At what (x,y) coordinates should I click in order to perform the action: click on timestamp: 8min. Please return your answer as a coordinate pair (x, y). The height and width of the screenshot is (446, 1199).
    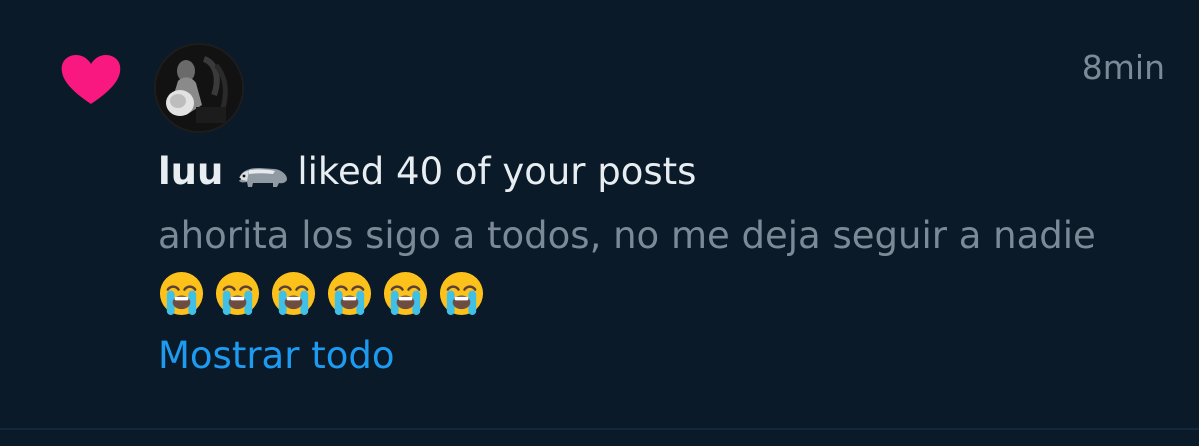
    Looking at the image, I should click on (1123, 67).